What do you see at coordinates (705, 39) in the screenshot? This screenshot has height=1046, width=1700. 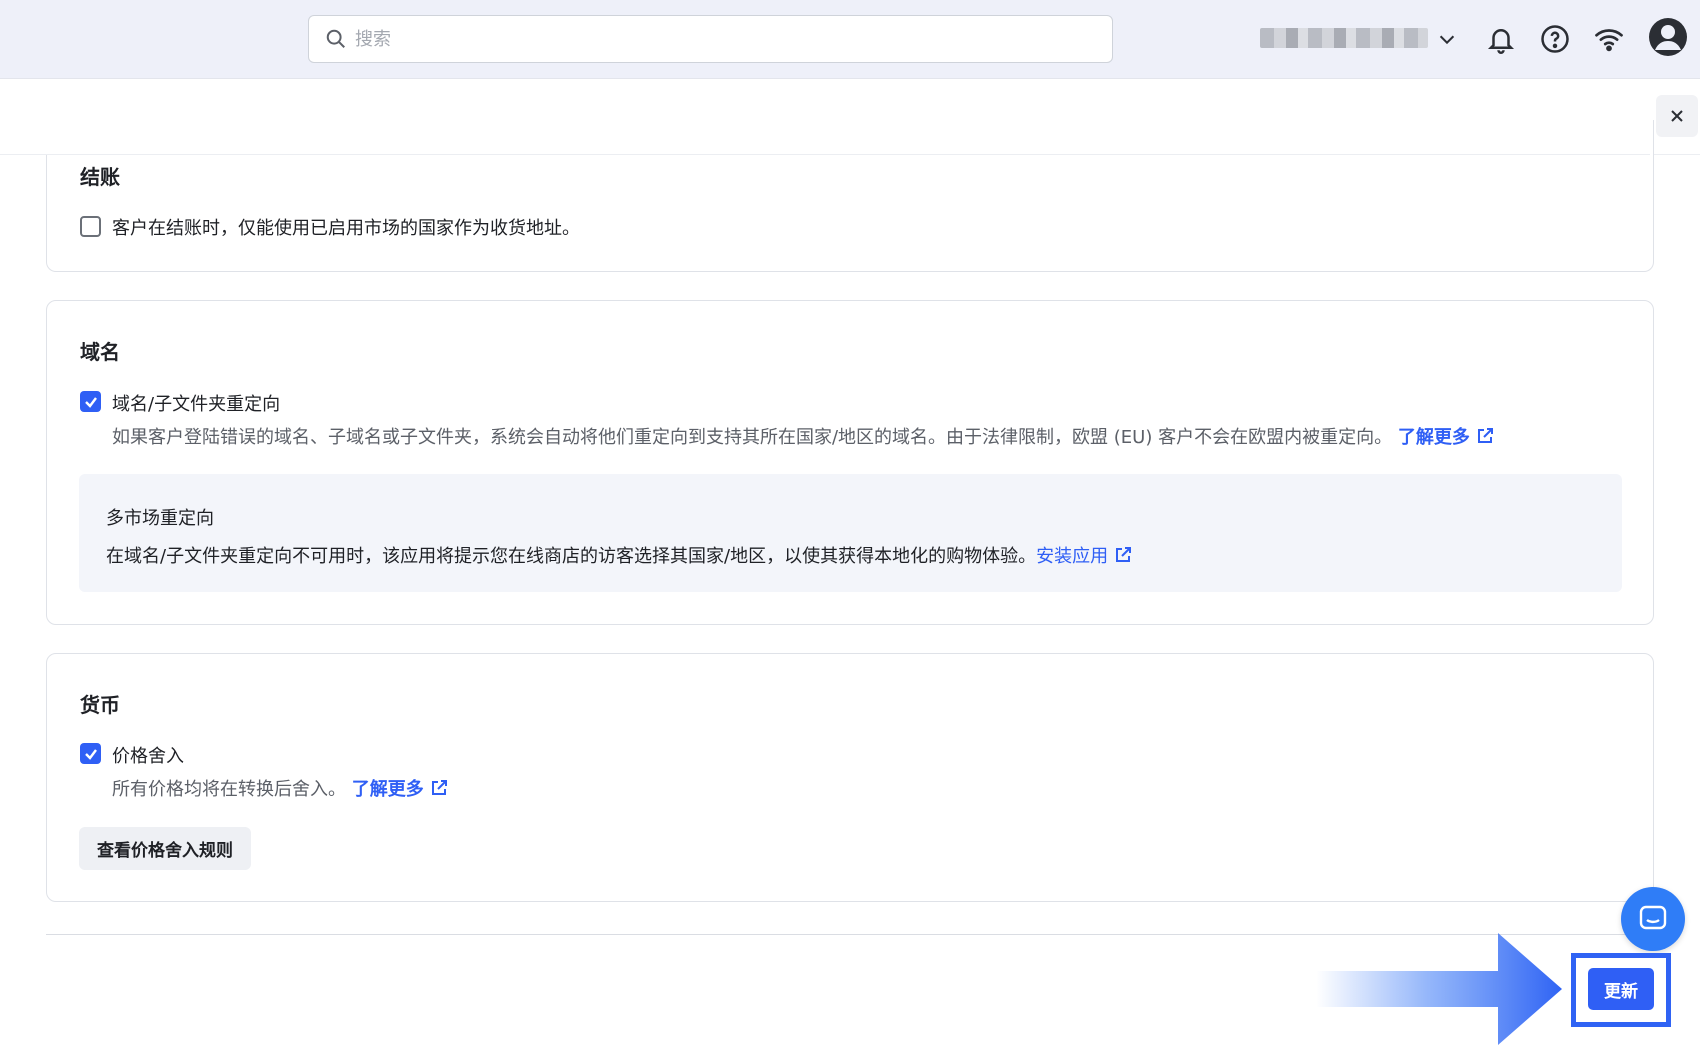 I see `search-input` at bounding box center [705, 39].